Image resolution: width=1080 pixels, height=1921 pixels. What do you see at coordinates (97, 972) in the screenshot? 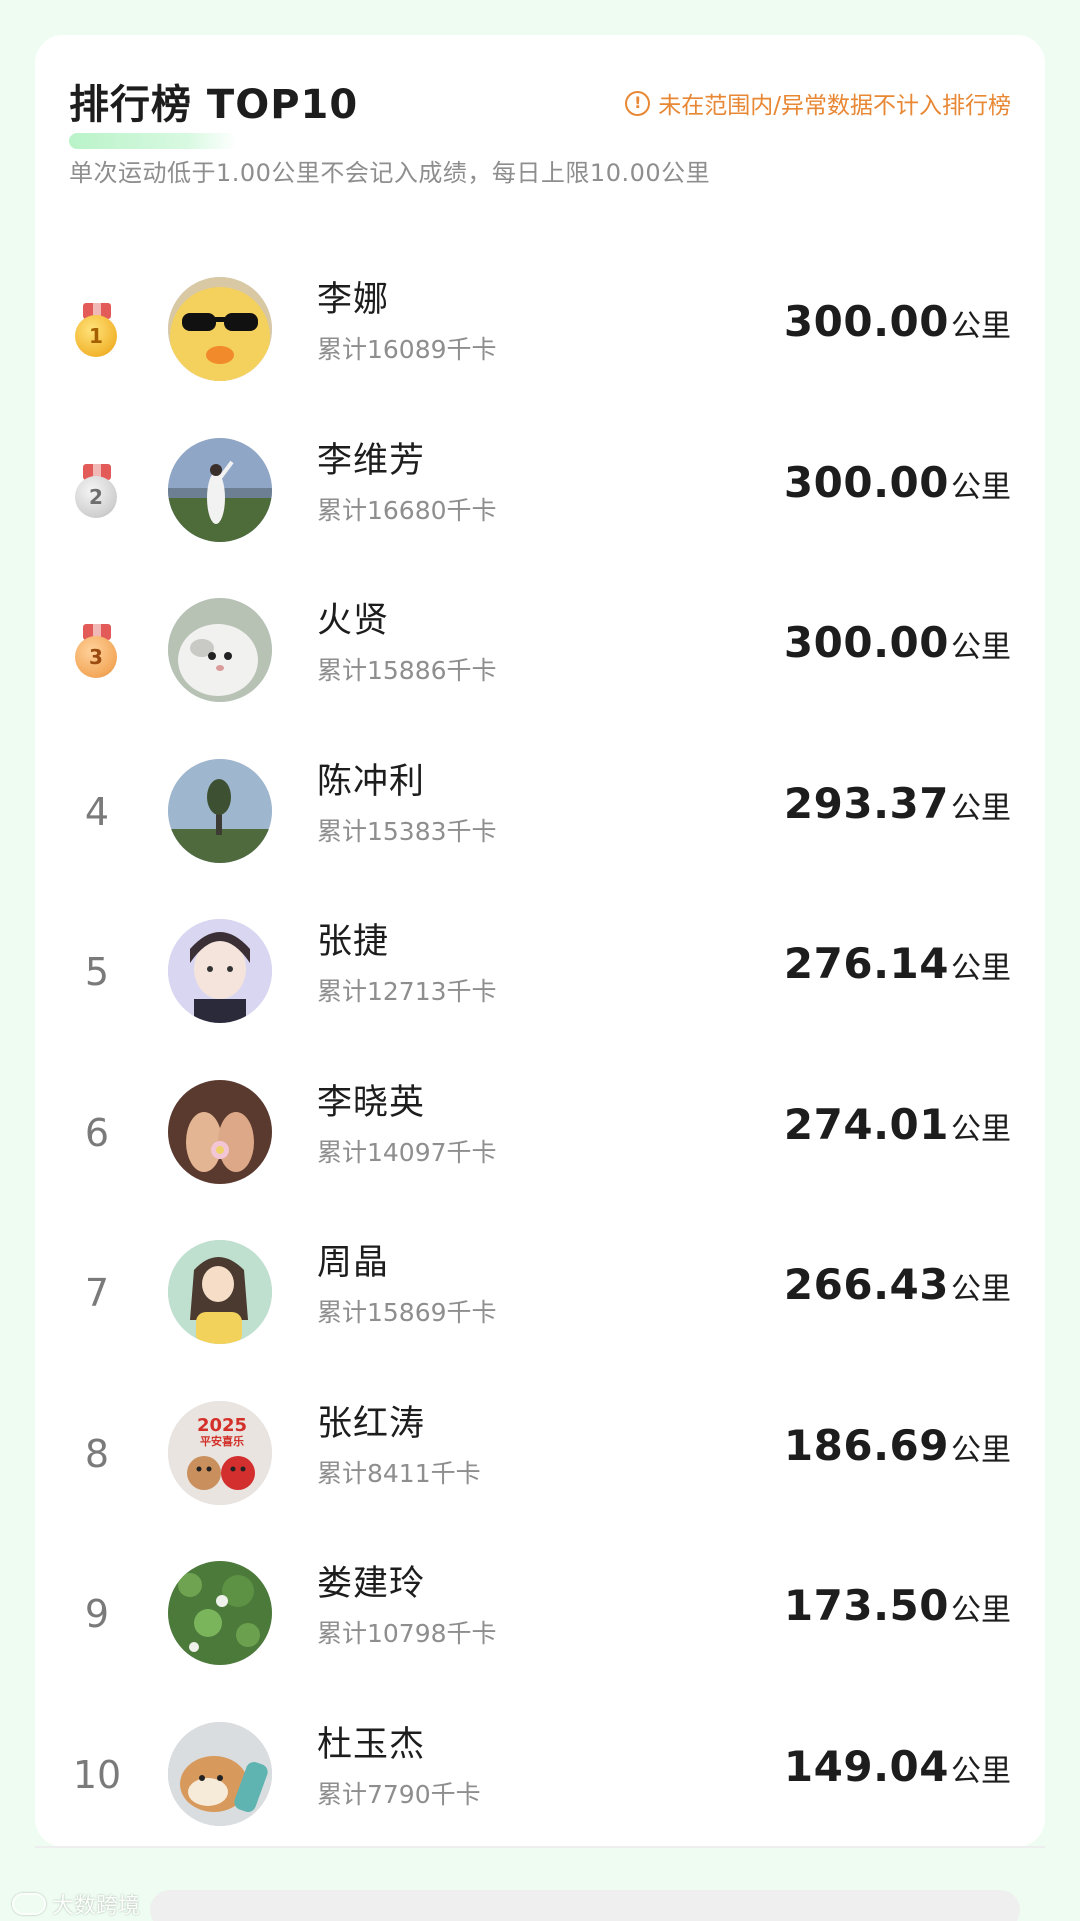
I see `rank-number: 5` at bounding box center [97, 972].